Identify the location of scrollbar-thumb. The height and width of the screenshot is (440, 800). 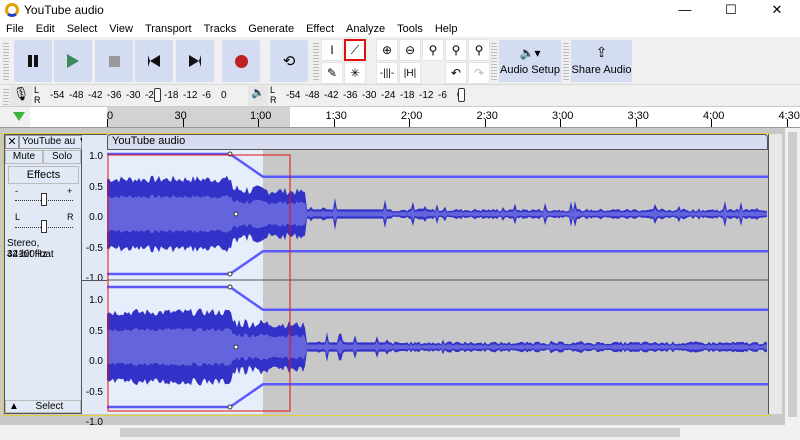
(400, 432).